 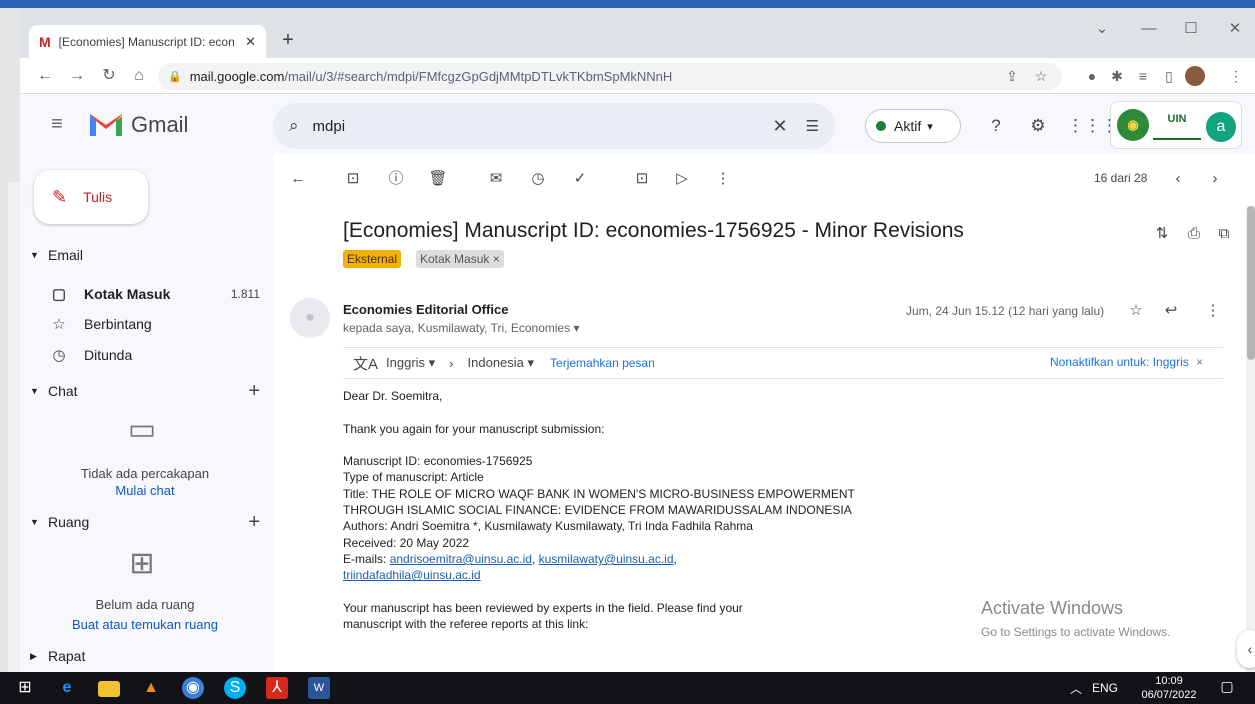 What do you see at coordinates (25, 688) in the screenshot?
I see `windows-start-icon: ⊞` at bounding box center [25, 688].